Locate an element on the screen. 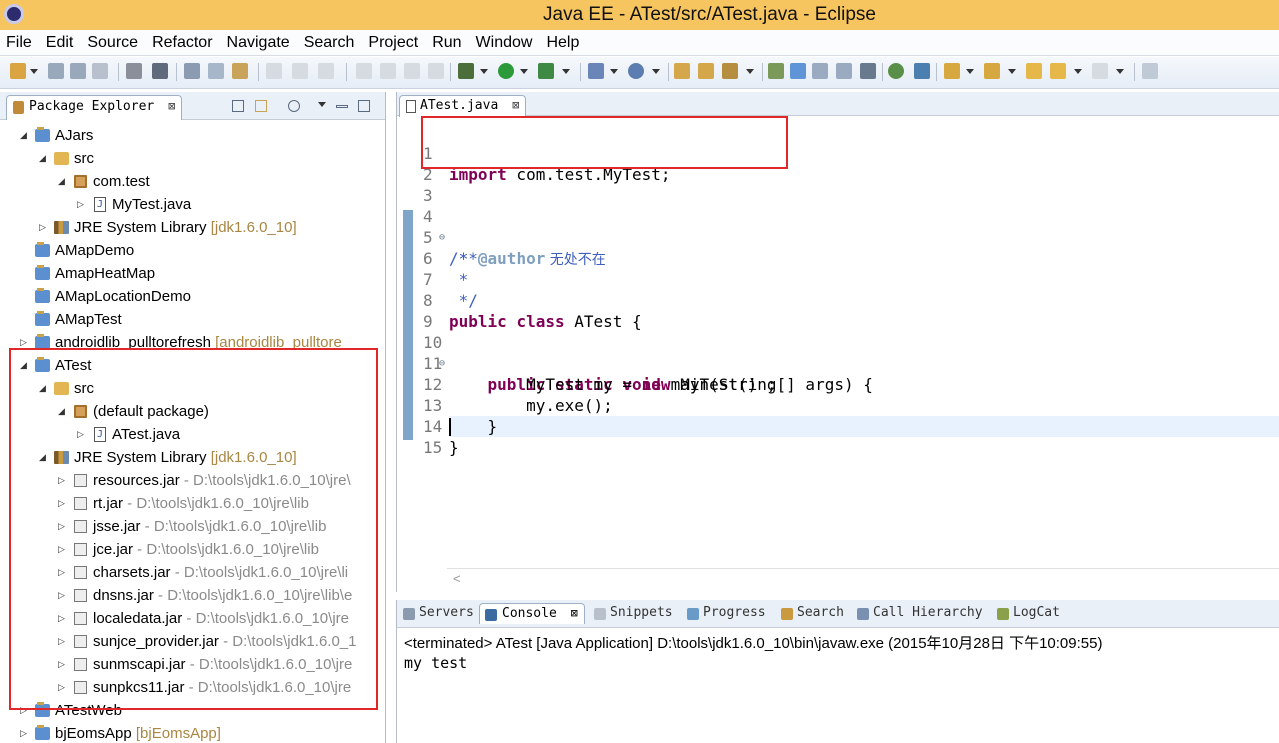 This screenshot has height=743, width=1279. tree-item: ▷ JRE System Library [jdk1.6.0_10] is located at coordinates (192, 227).